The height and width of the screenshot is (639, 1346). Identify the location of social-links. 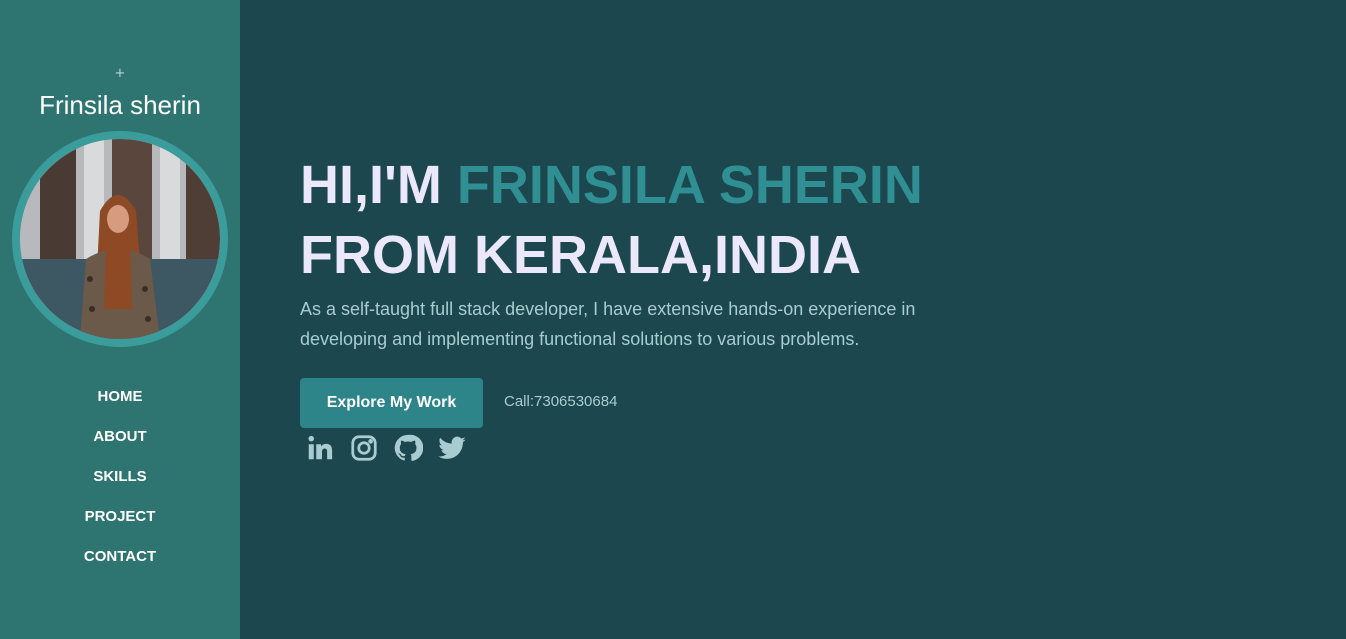
(652, 448).